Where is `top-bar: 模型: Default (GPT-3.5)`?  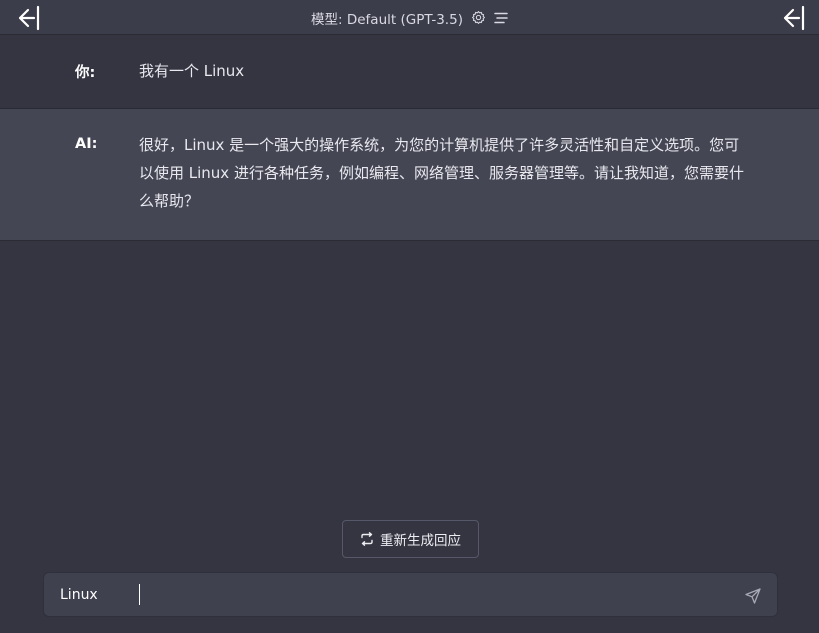 top-bar: 模型: Default (GPT-3.5) is located at coordinates (409, 17).